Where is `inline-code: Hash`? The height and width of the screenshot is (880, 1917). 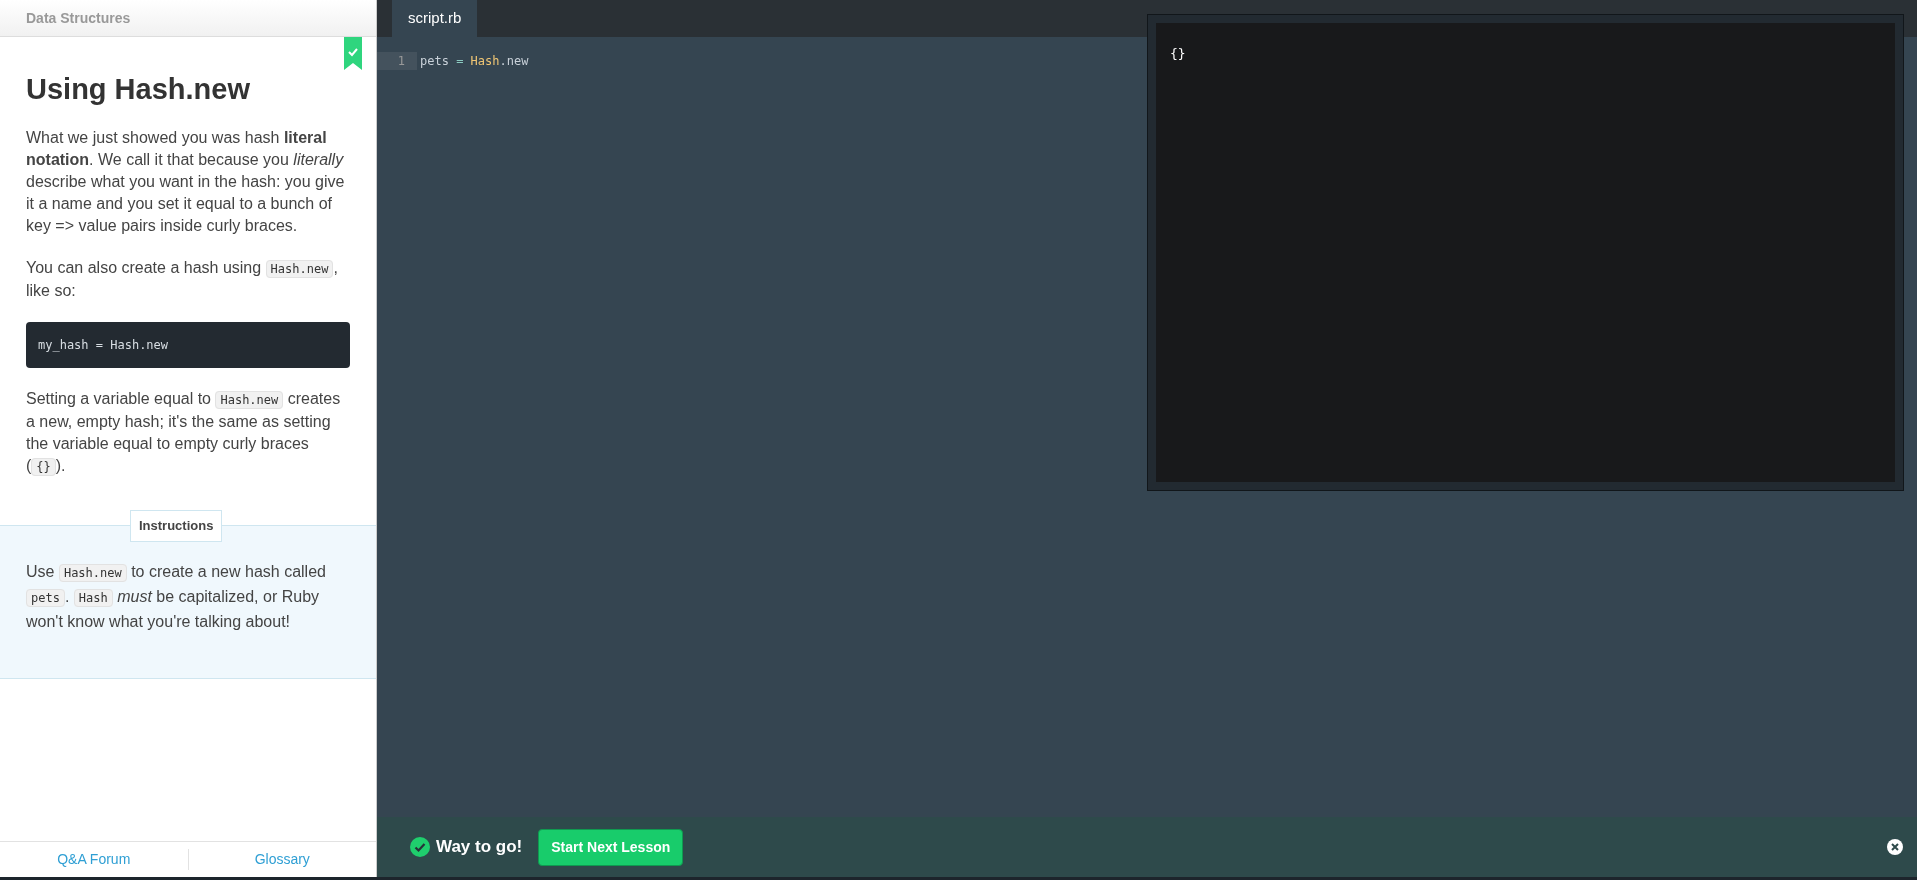
inline-code: Hash is located at coordinates (93, 598).